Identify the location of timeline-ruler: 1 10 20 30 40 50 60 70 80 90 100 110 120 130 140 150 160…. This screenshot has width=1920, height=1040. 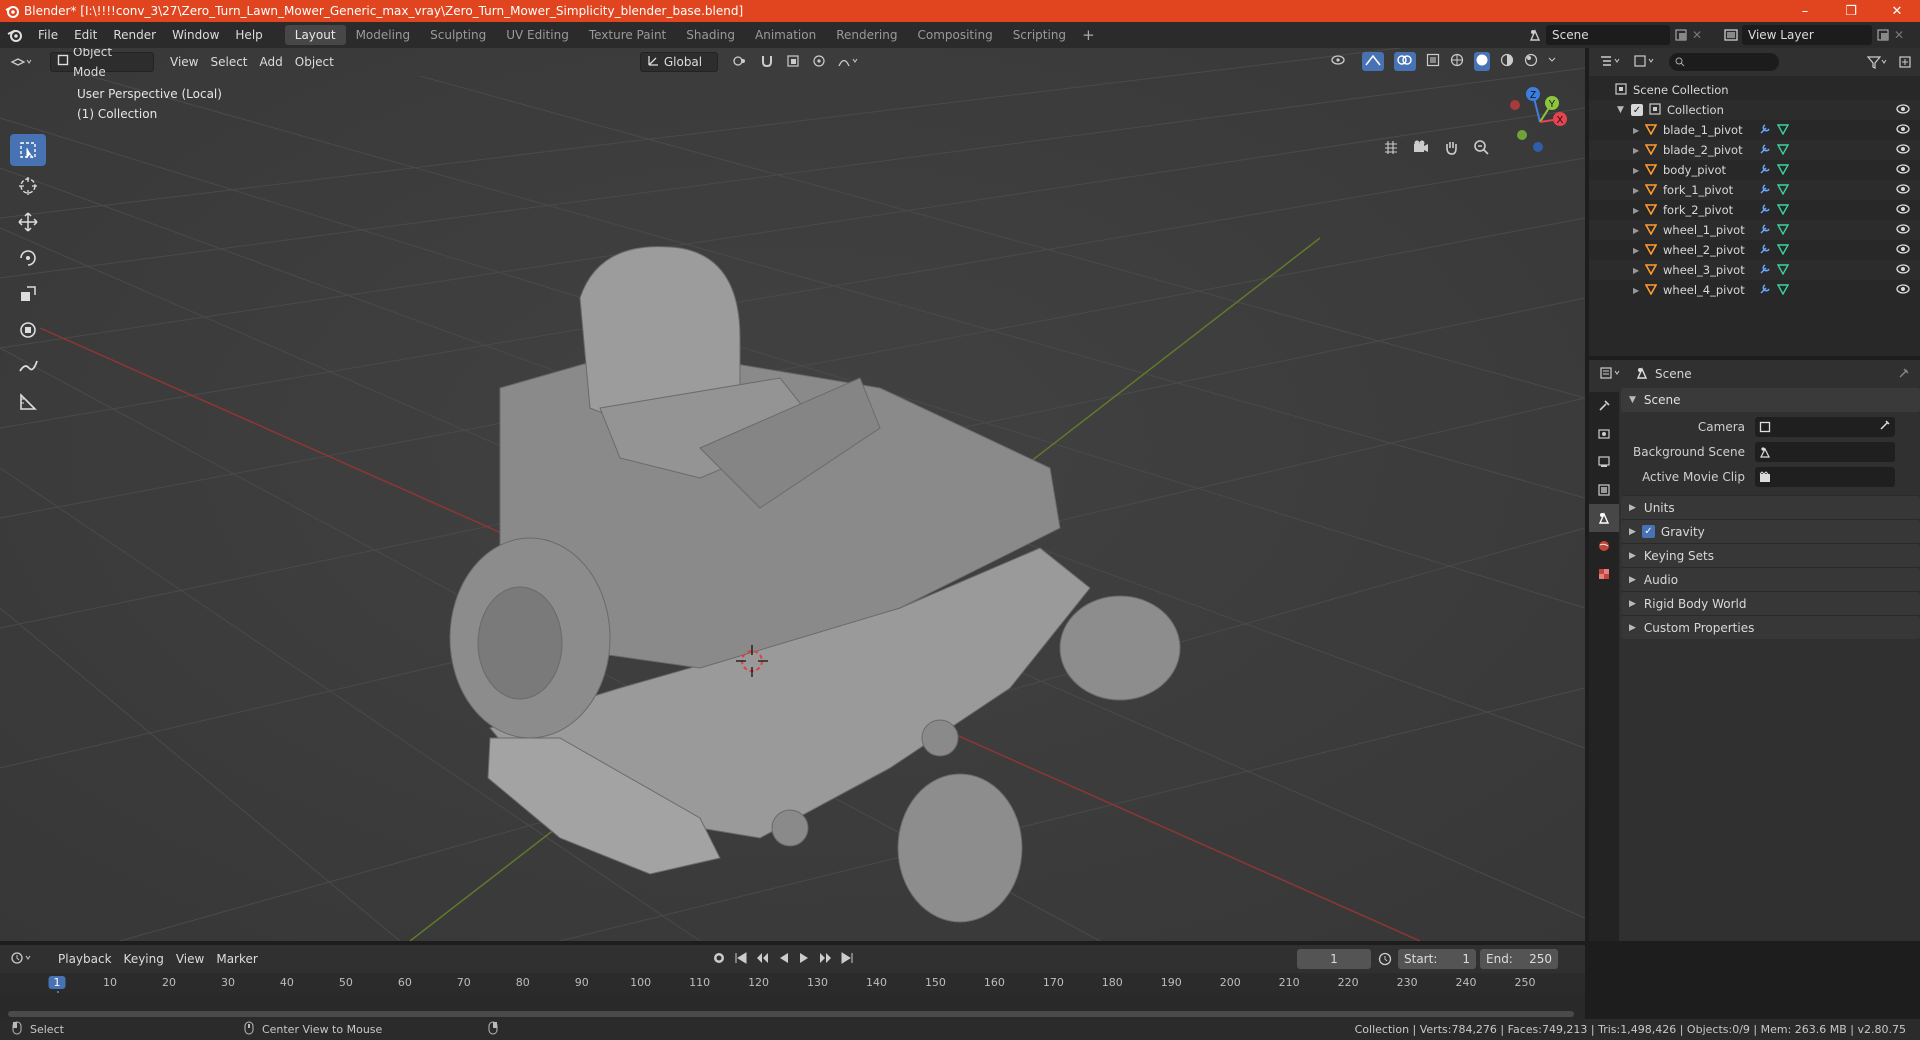
(792, 997).